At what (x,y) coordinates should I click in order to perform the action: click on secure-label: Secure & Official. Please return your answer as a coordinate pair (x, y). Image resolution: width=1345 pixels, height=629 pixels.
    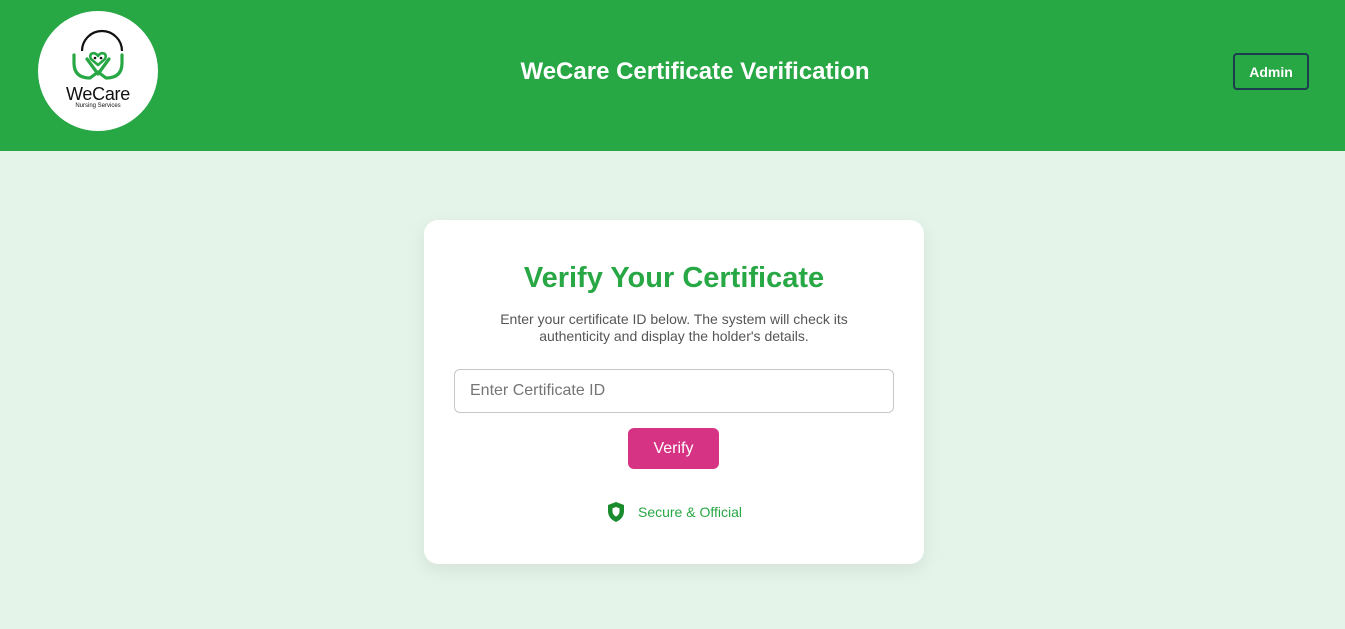
    Looking at the image, I should click on (689, 512).